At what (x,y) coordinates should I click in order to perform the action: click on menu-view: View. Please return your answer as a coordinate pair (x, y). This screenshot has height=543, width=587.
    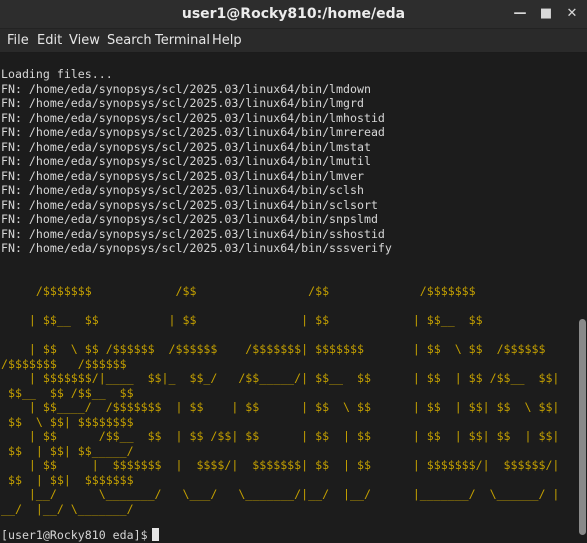
    Looking at the image, I should click on (84, 40).